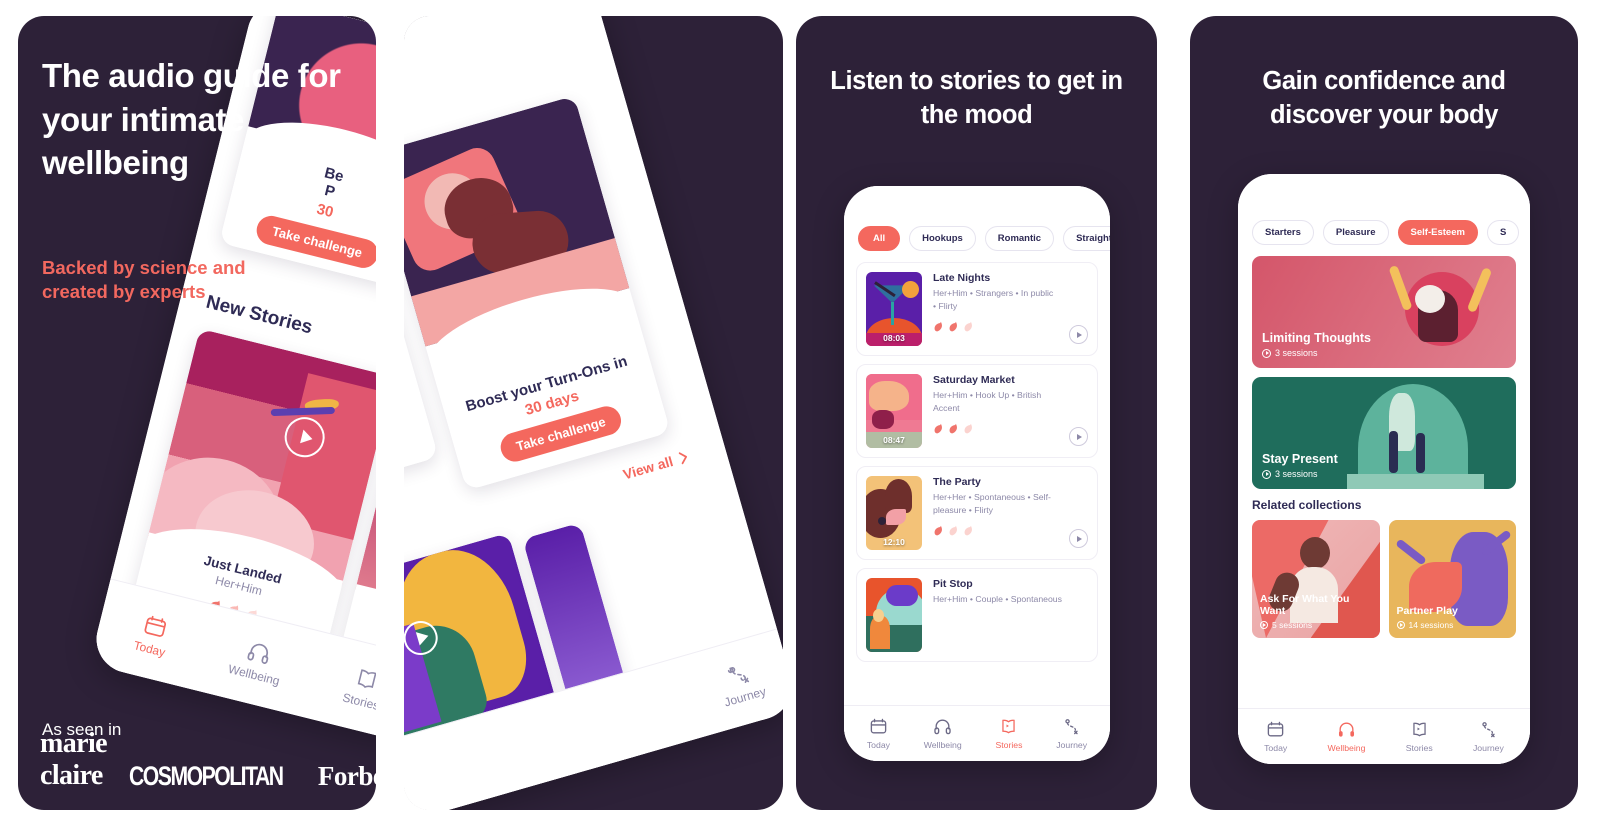 Image resolution: width=1600 pixels, height=826 pixels. What do you see at coordinates (894, 615) in the screenshot?
I see `story-thumbnail` at bounding box center [894, 615].